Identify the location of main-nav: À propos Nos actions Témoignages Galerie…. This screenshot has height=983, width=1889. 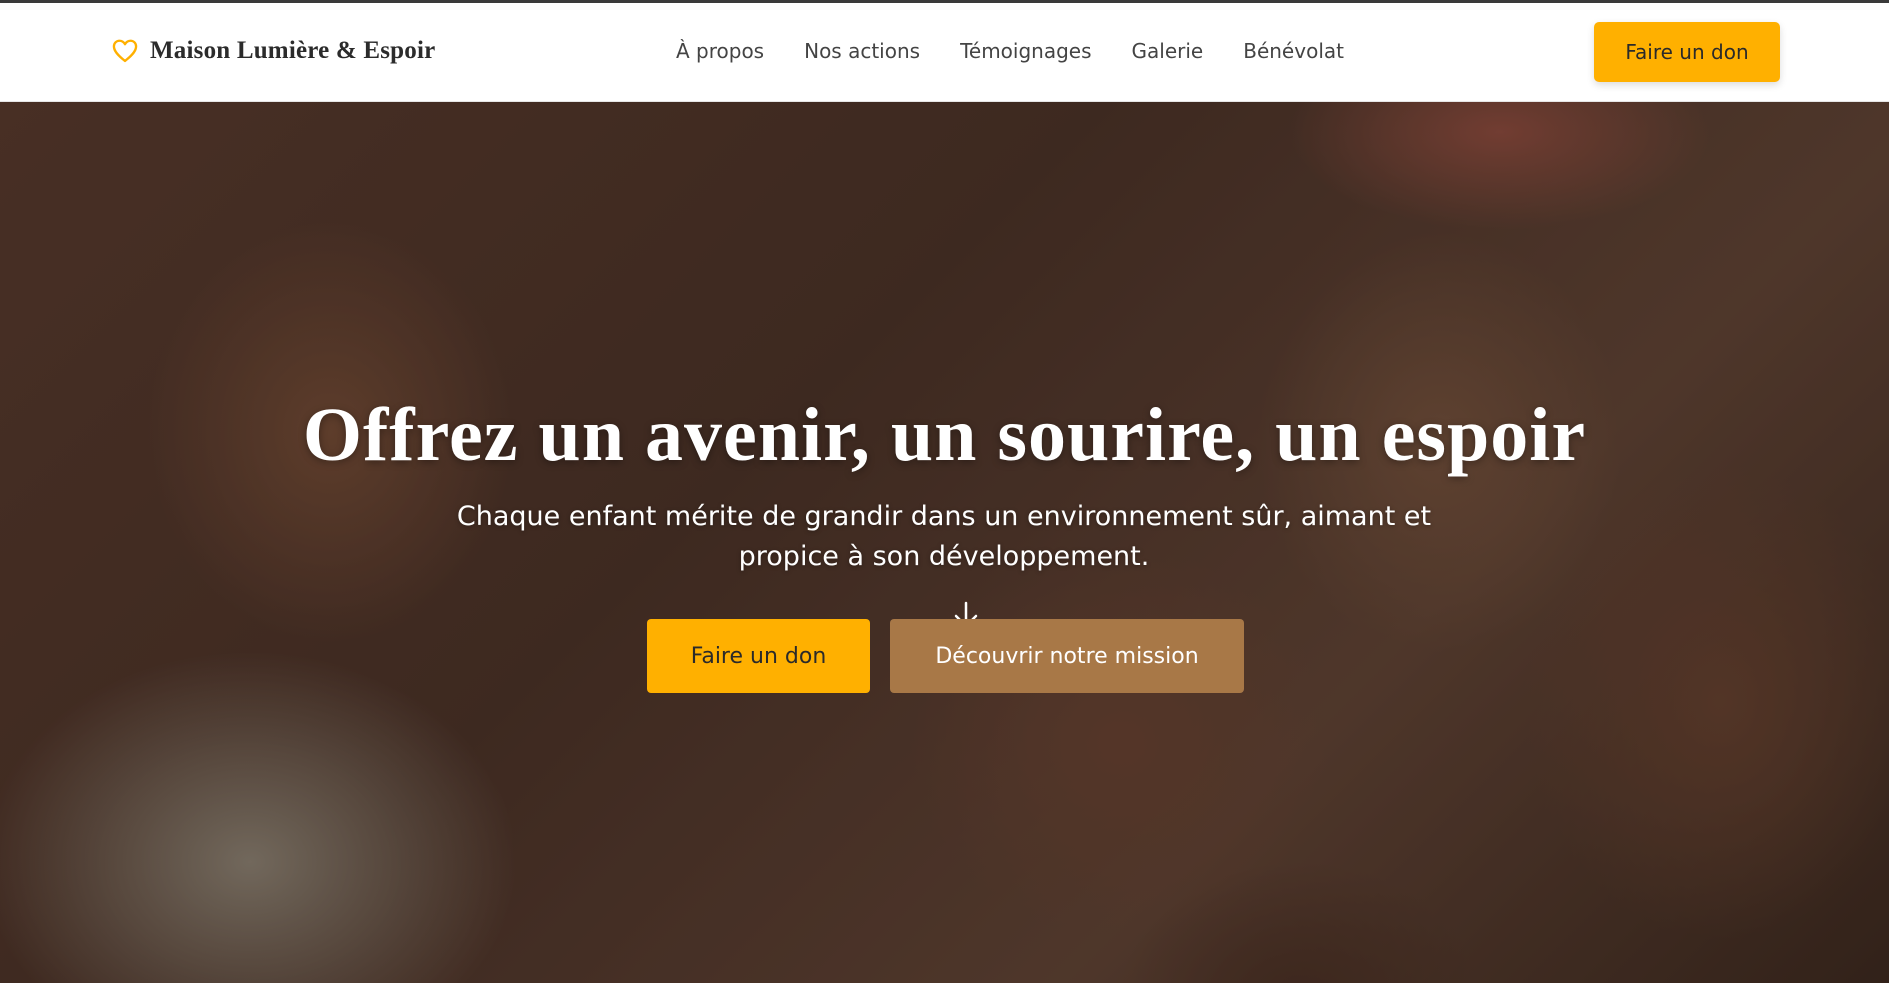
(1030, 51).